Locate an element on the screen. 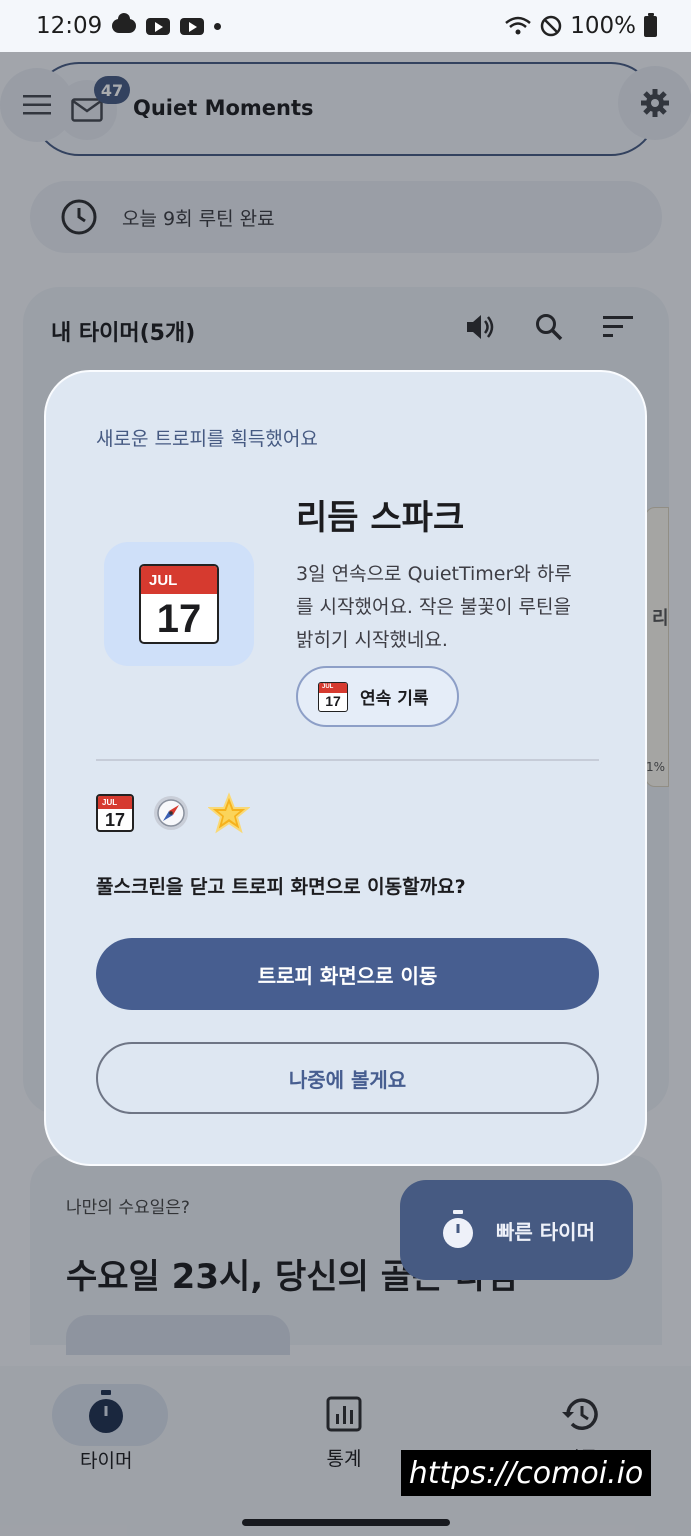  streak-chip: JUL 17 연속 기록 is located at coordinates (377, 696).